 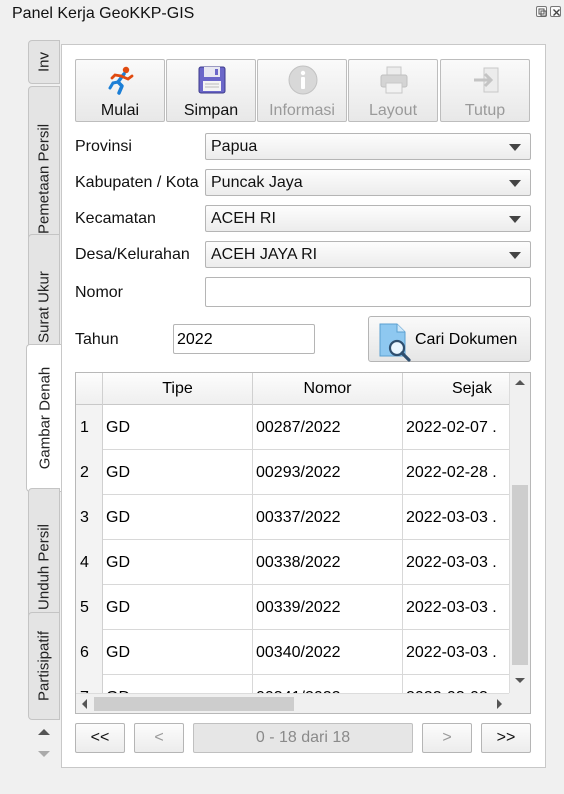 What do you see at coordinates (520, 575) in the screenshot?
I see `table-vertical-scroll-thumb` at bounding box center [520, 575].